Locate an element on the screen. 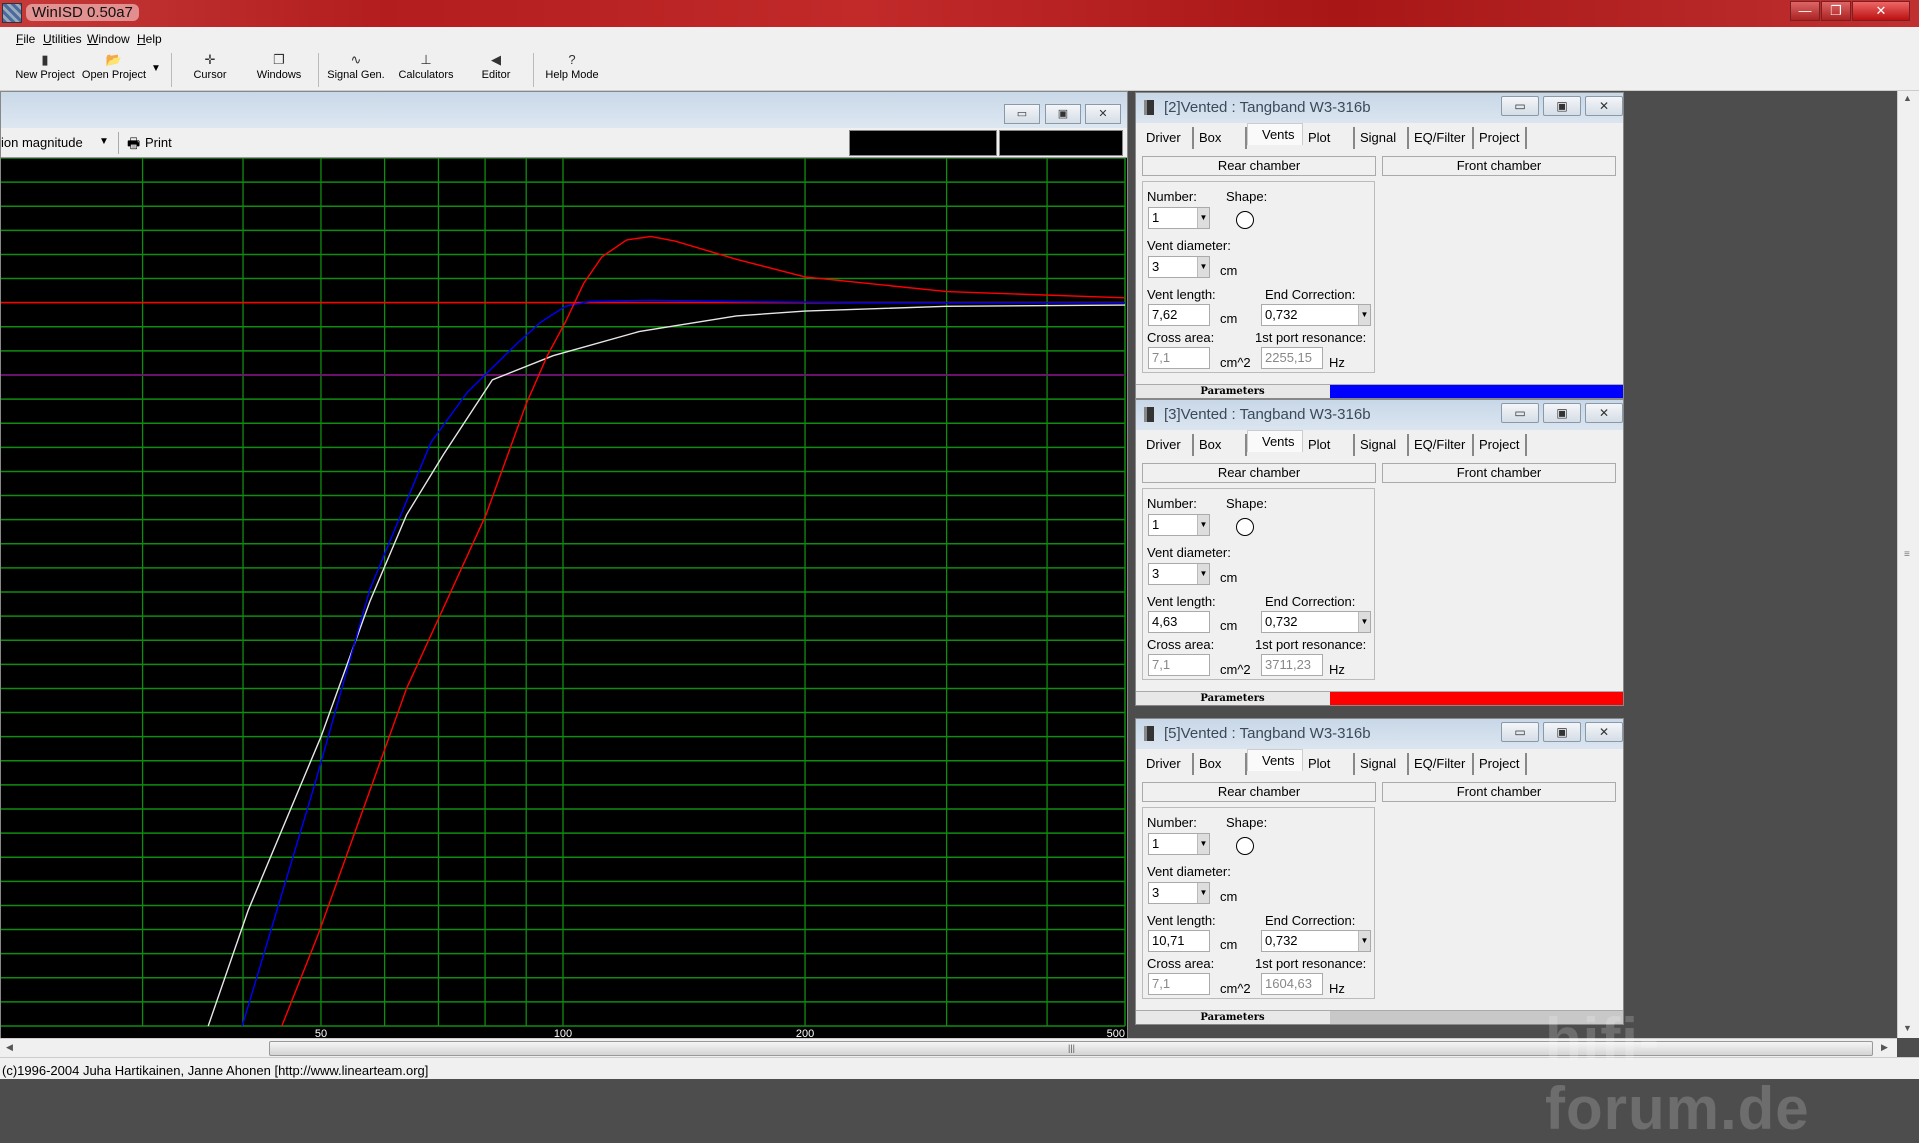 The image size is (1919, 1143). open-project-dropdown-icon: ▼ is located at coordinates (156, 68).